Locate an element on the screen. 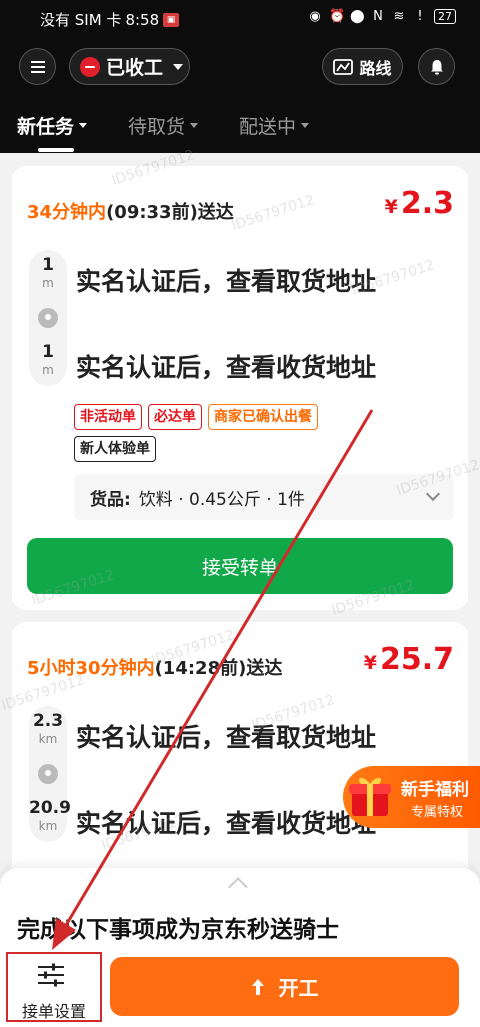  promo-subtitle: 专属特权 is located at coordinates (437, 812).